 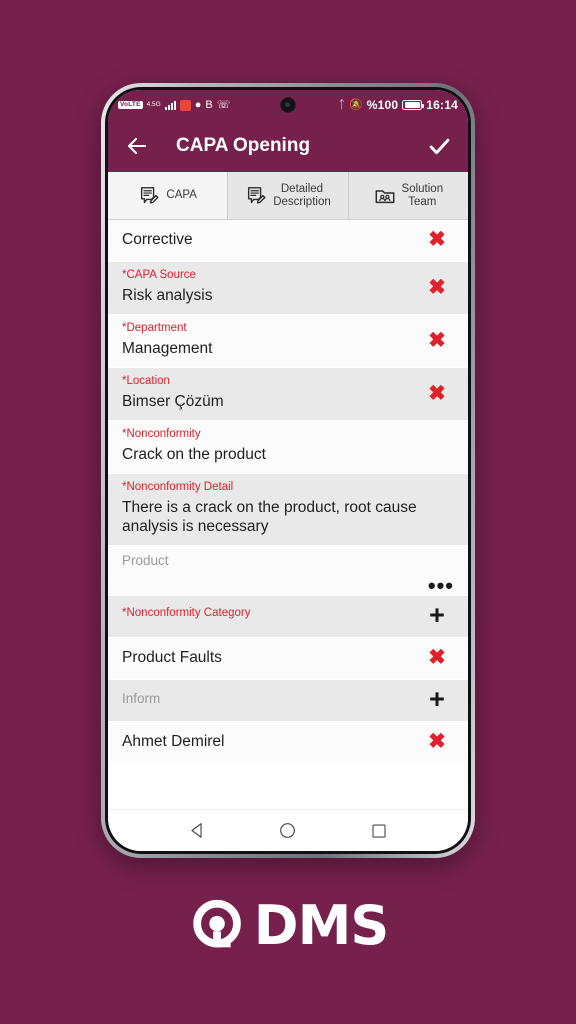 I want to click on volte-chip-icon: VoLTE, so click(x=130, y=105).